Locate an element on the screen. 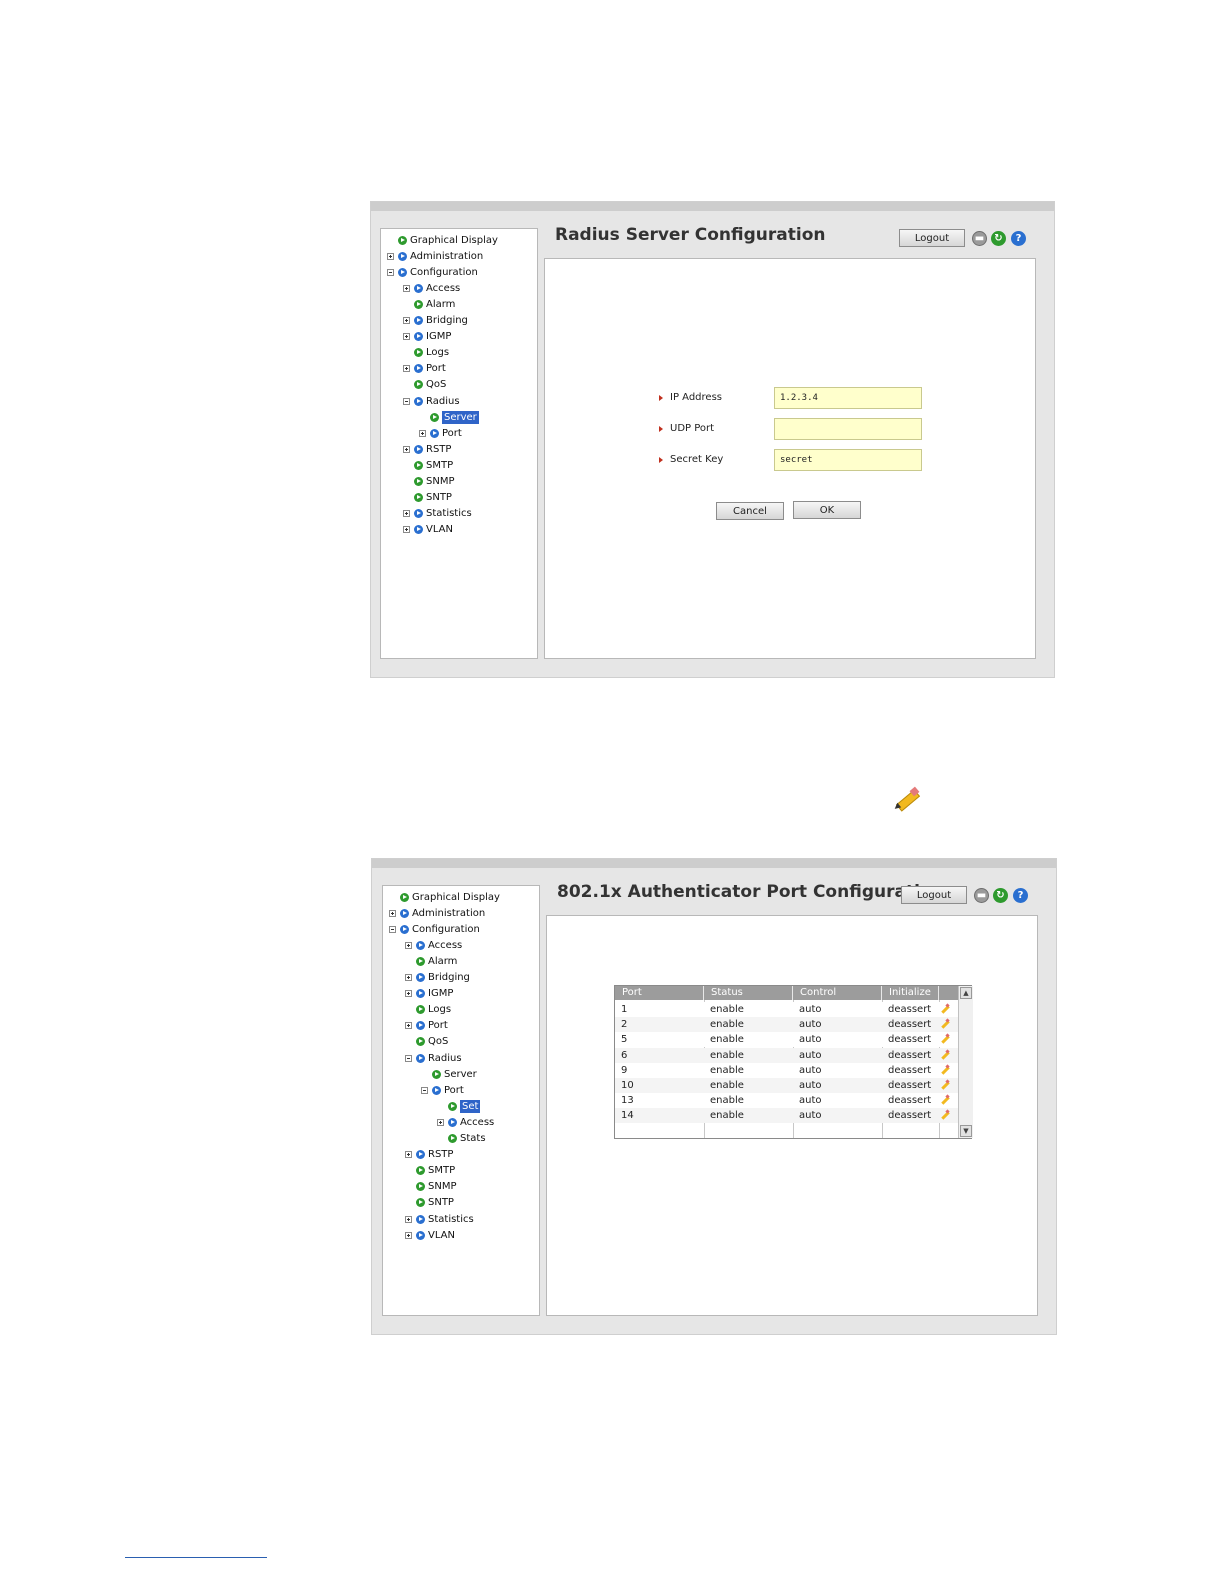 The width and height of the screenshot is (1224, 1584). ip-address-field: 1.2.3.4 is located at coordinates (848, 398).